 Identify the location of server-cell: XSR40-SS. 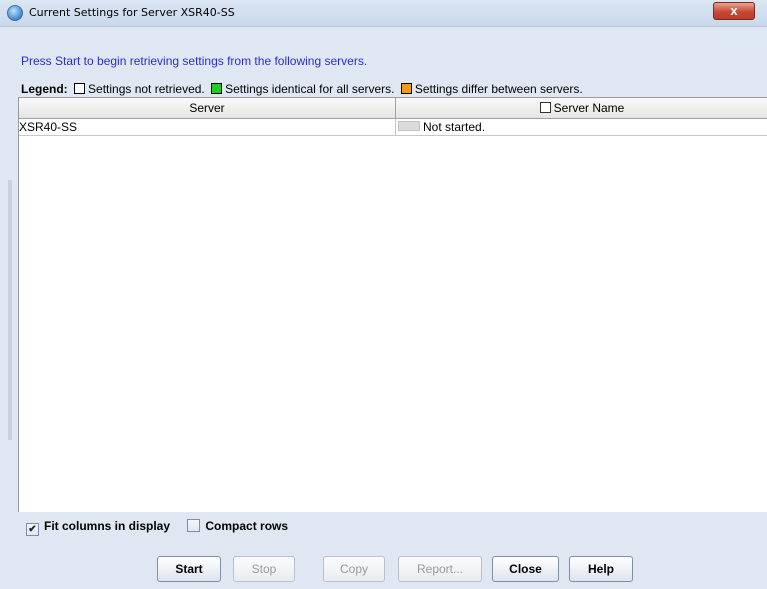
(207, 127).